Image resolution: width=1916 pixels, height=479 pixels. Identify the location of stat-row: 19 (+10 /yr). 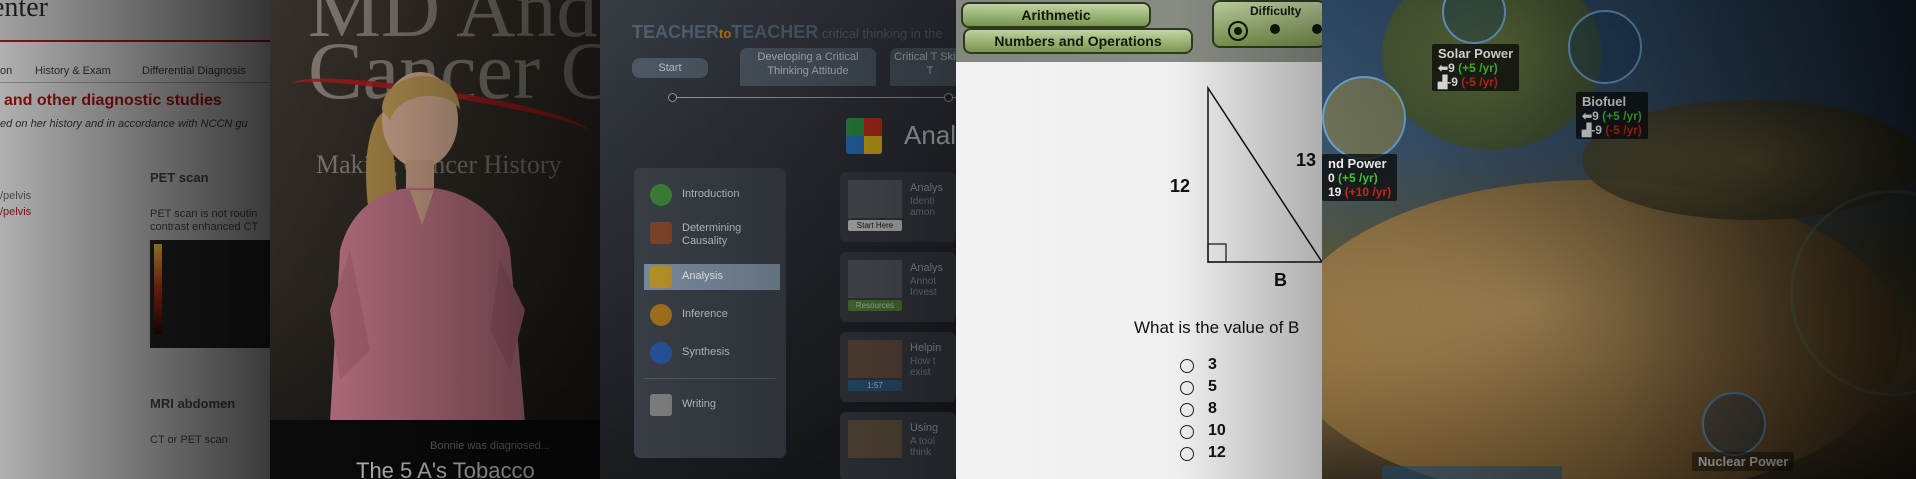
(1359, 192).